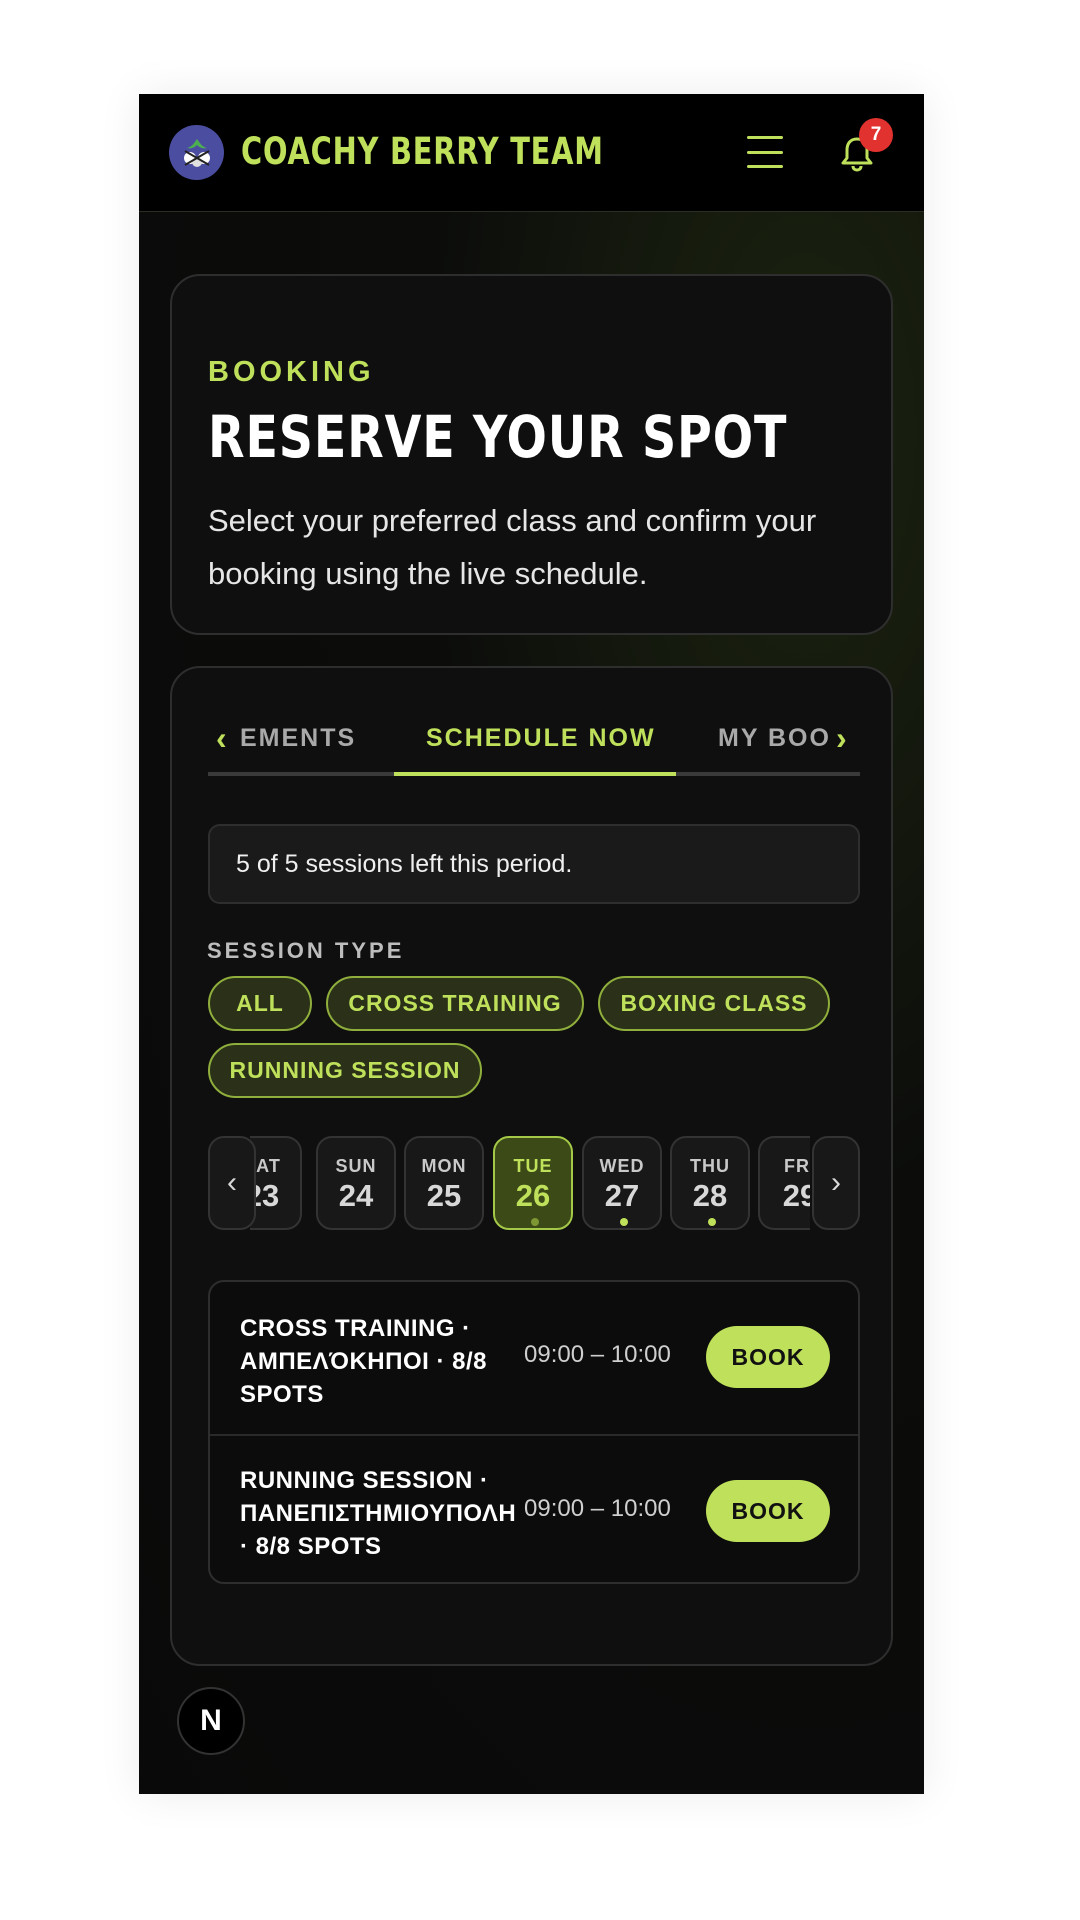 The height and width of the screenshot is (1920, 1080). Describe the element at coordinates (299, 738) in the screenshot. I see `tab-announcements: EMENTS` at that location.